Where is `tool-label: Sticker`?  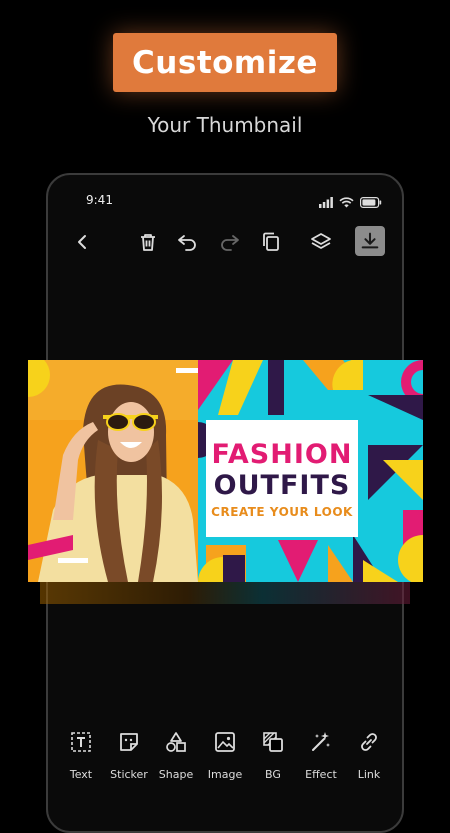 tool-label: Sticker is located at coordinates (129, 774).